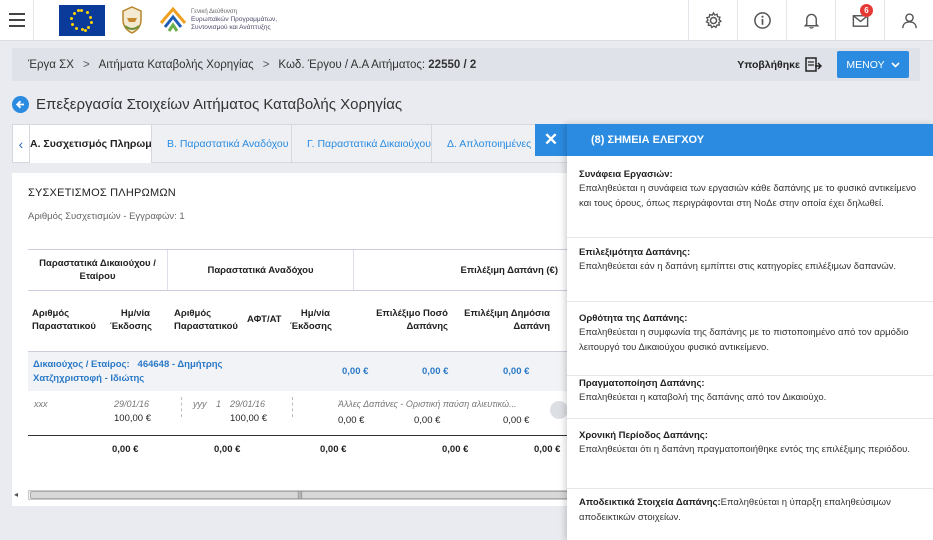 The height and width of the screenshot is (540, 933). Describe the element at coordinates (761, 20) in the screenshot. I see `info-icon` at that location.